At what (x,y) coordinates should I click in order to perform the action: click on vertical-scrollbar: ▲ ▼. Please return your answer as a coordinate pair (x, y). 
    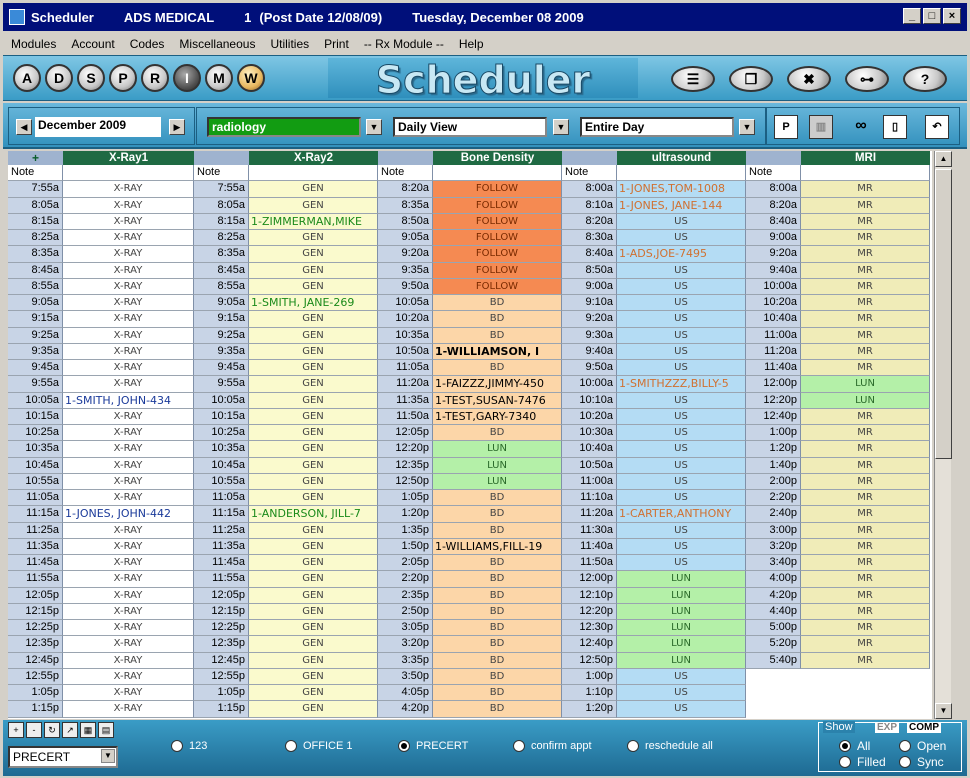
    Looking at the image, I should click on (943, 435).